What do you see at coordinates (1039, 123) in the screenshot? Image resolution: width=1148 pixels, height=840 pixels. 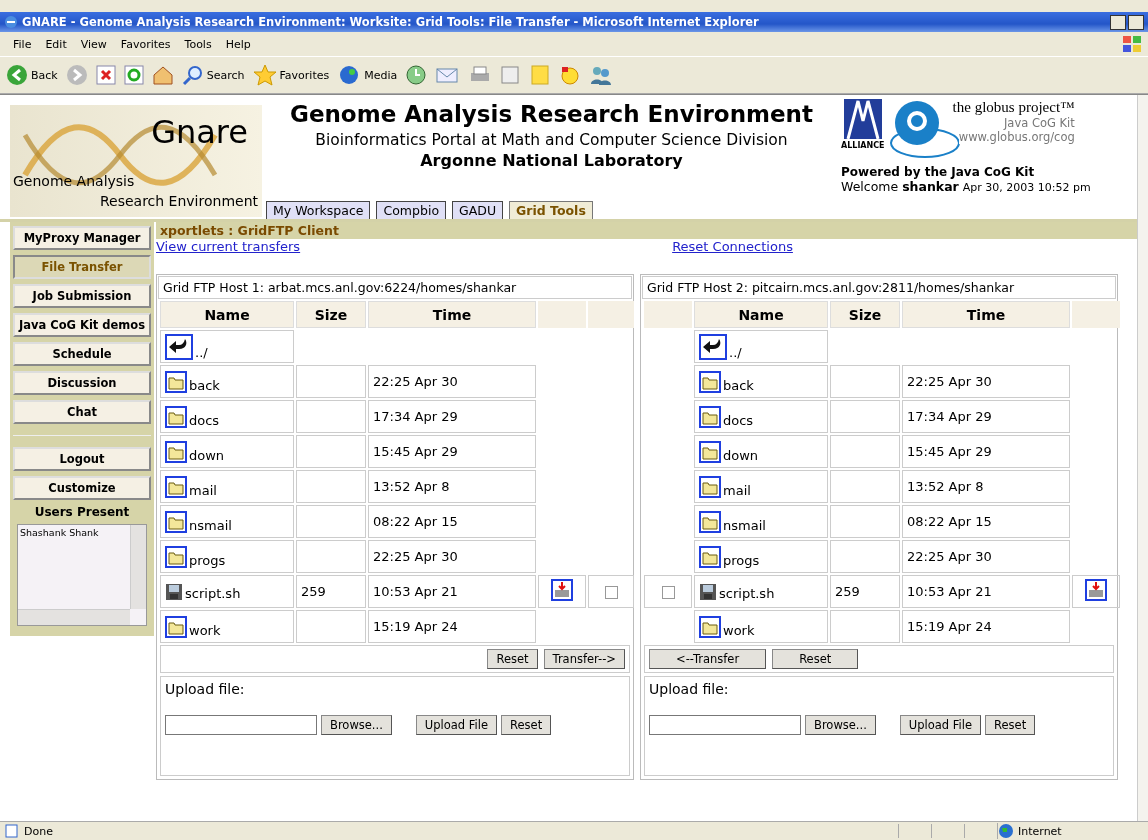 I see `cog-kit-label: Java CoG Kit` at bounding box center [1039, 123].